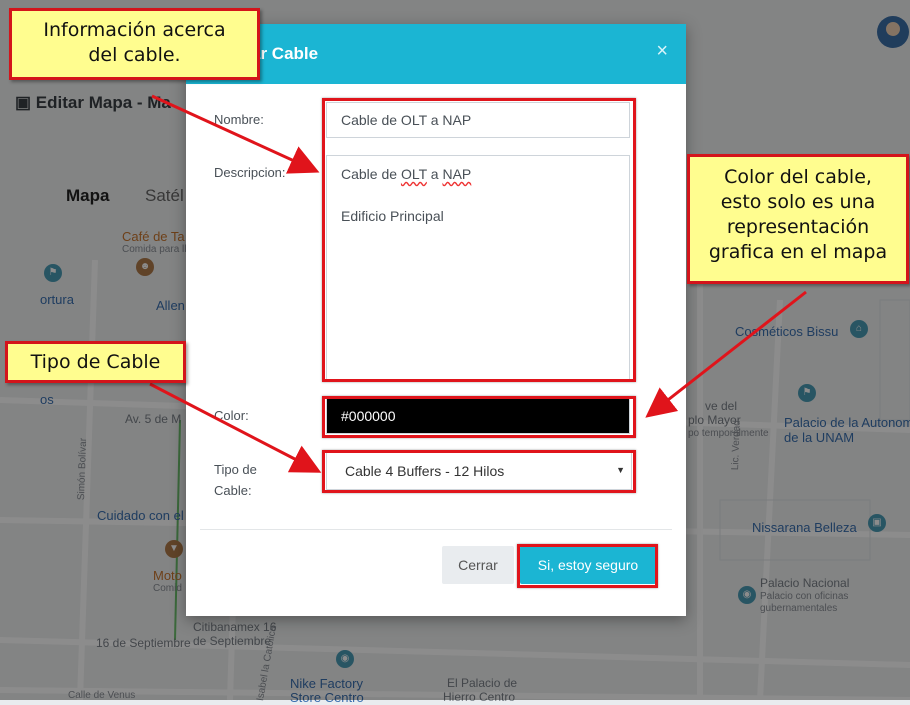  Describe the element at coordinates (436, 529) in the screenshot. I see `footer-divider` at that location.